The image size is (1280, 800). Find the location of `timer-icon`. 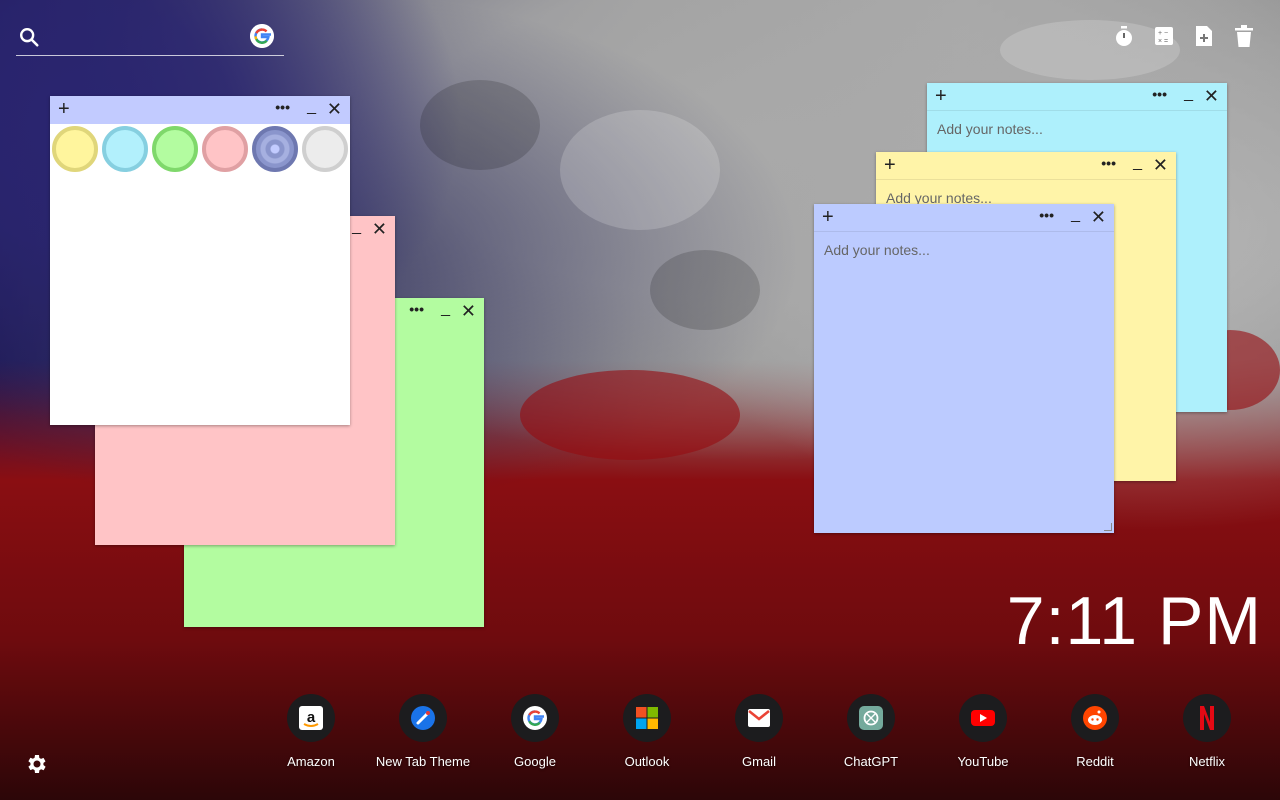

timer-icon is located at coordinates (1124, 36).